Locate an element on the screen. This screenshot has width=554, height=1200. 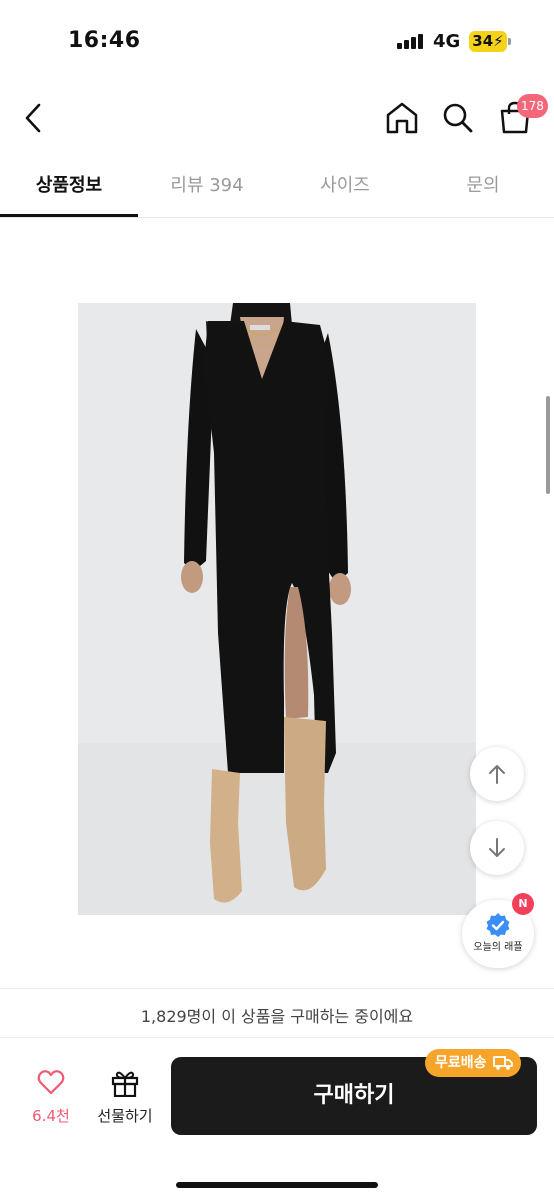
gift-icon is located at coordinates (125, 1084).